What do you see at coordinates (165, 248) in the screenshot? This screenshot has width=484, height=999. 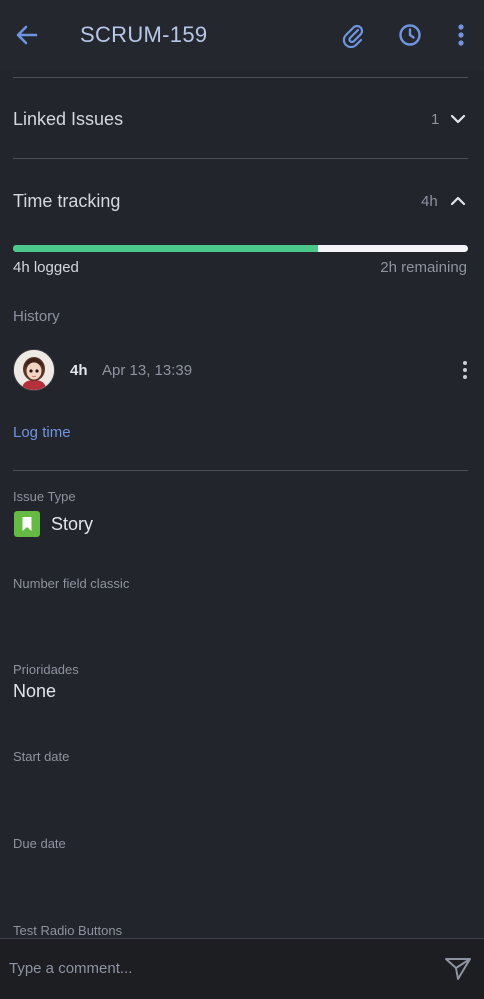 I see `time-progress-fill` at bounding box center [165, 248].